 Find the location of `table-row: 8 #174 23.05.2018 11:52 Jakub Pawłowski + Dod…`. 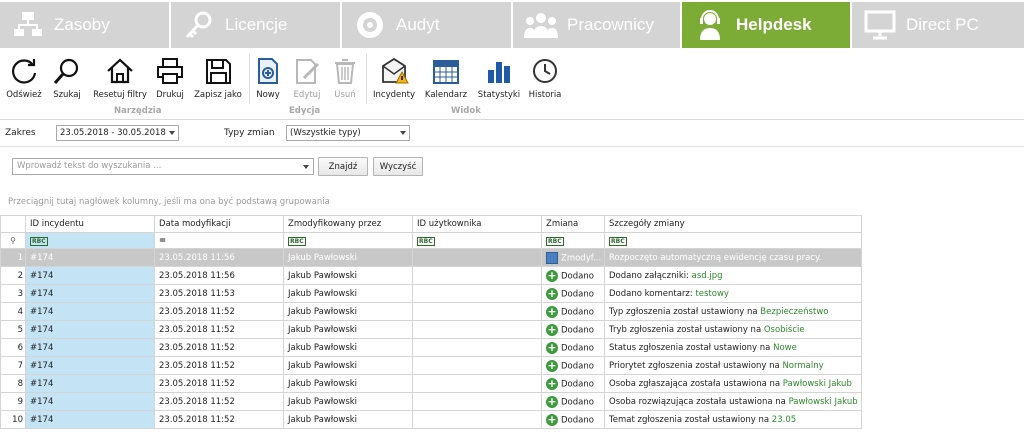

table-row: 8 #174 23.05.2018 11:52 Jakub Pawłowski + Dod… is located at coordinates (431, 383).